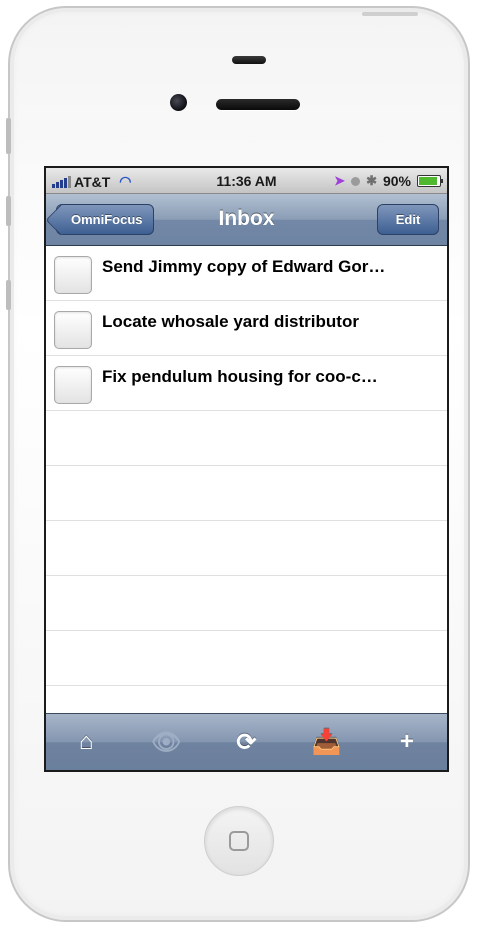  Describe the element at coordinates (107, 219) in the screenshot. I see `back-button-label: OmniFocus` at that location.